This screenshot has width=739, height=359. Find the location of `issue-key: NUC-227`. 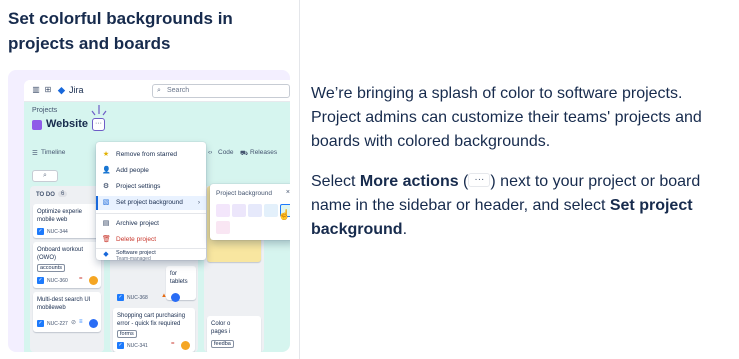

issue-key: NUC-227 is located at coordinates (57, 324).